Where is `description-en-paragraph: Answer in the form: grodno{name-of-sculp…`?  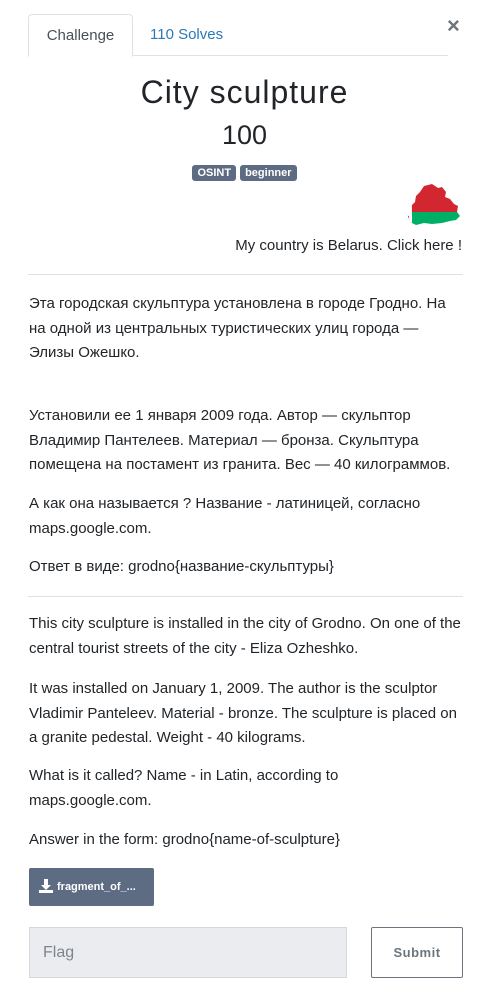 description-en-paragraph: Answer in the form: grodno{name-of-sculp… is located at coordinates (184, 839).